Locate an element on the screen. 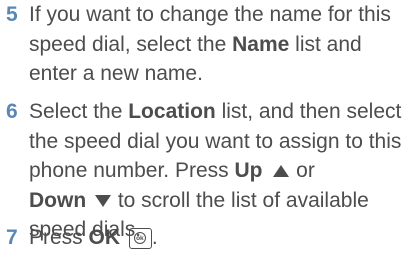  step-line: Down to scroll the list of available is located at coordinates (222, 201).